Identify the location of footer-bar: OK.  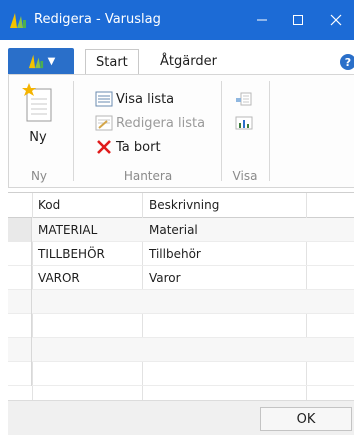
(181, 417).